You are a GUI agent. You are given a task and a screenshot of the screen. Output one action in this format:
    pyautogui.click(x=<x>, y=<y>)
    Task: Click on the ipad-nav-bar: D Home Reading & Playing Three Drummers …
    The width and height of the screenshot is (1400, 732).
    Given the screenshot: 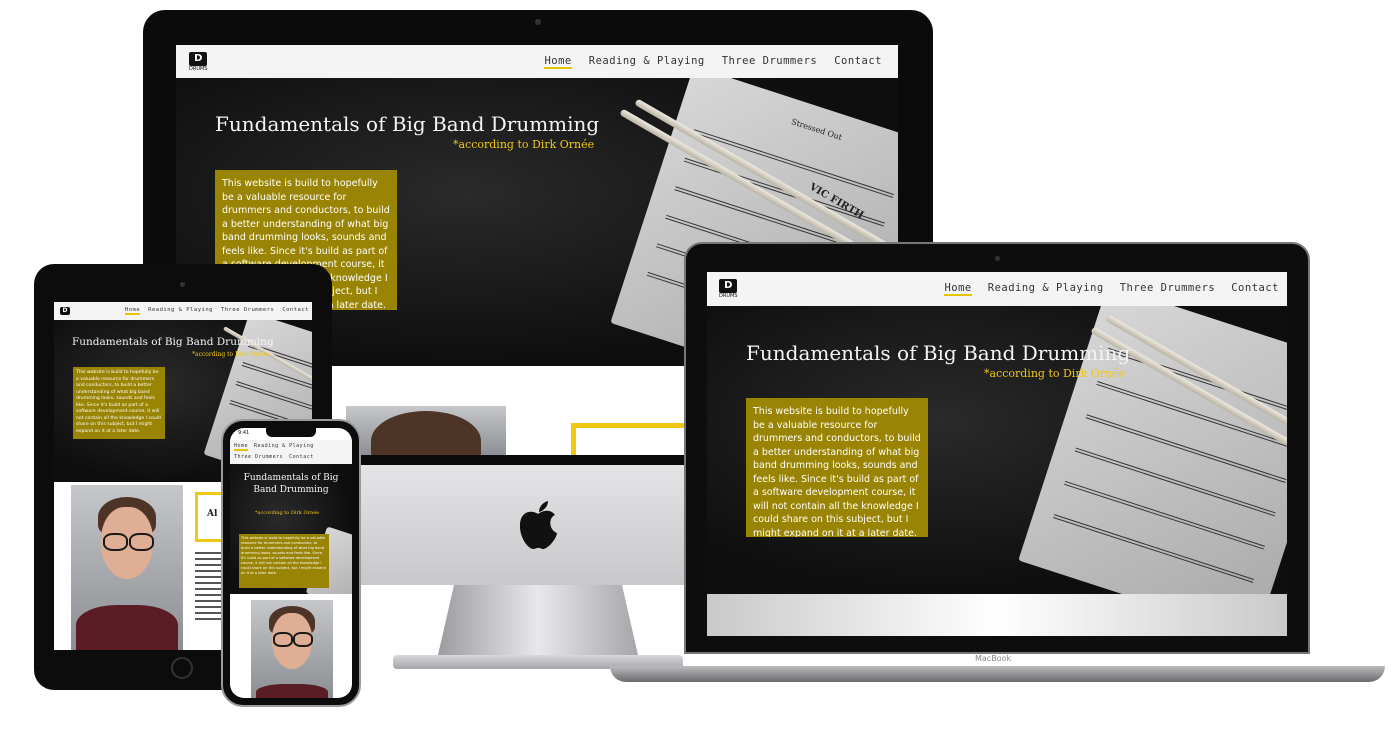 What is the action you would take?
    pyautogui.click(x=183, y=311)
    